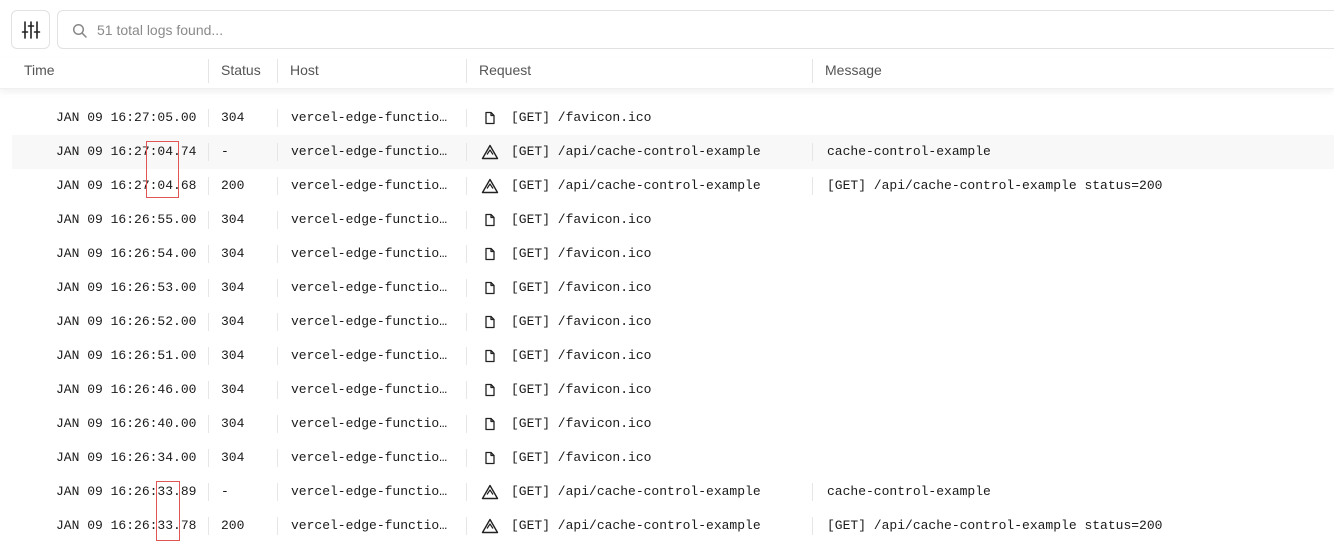 The image size is (1334, 550). Describe the element at coordinates (126, 321) in the screenshot. I see `cell-time: JAN 09 16:26:52.00` at that location.